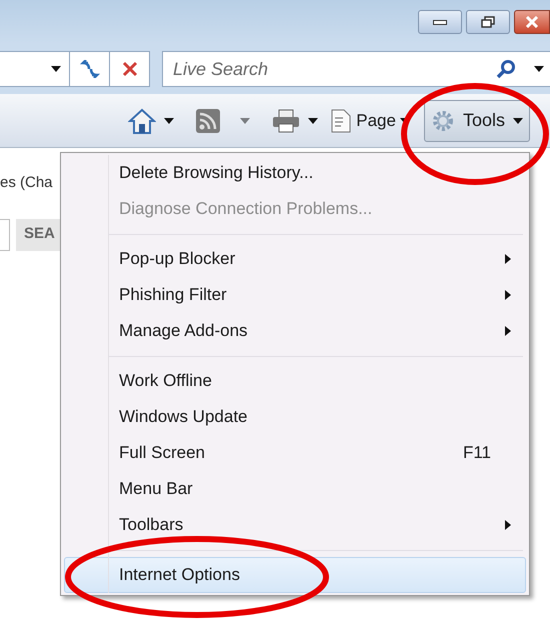 This screenshot has width=550, height=641. Describe the element at coordinates (341, 120) in the screenshot. I see `document-icon` at that location.